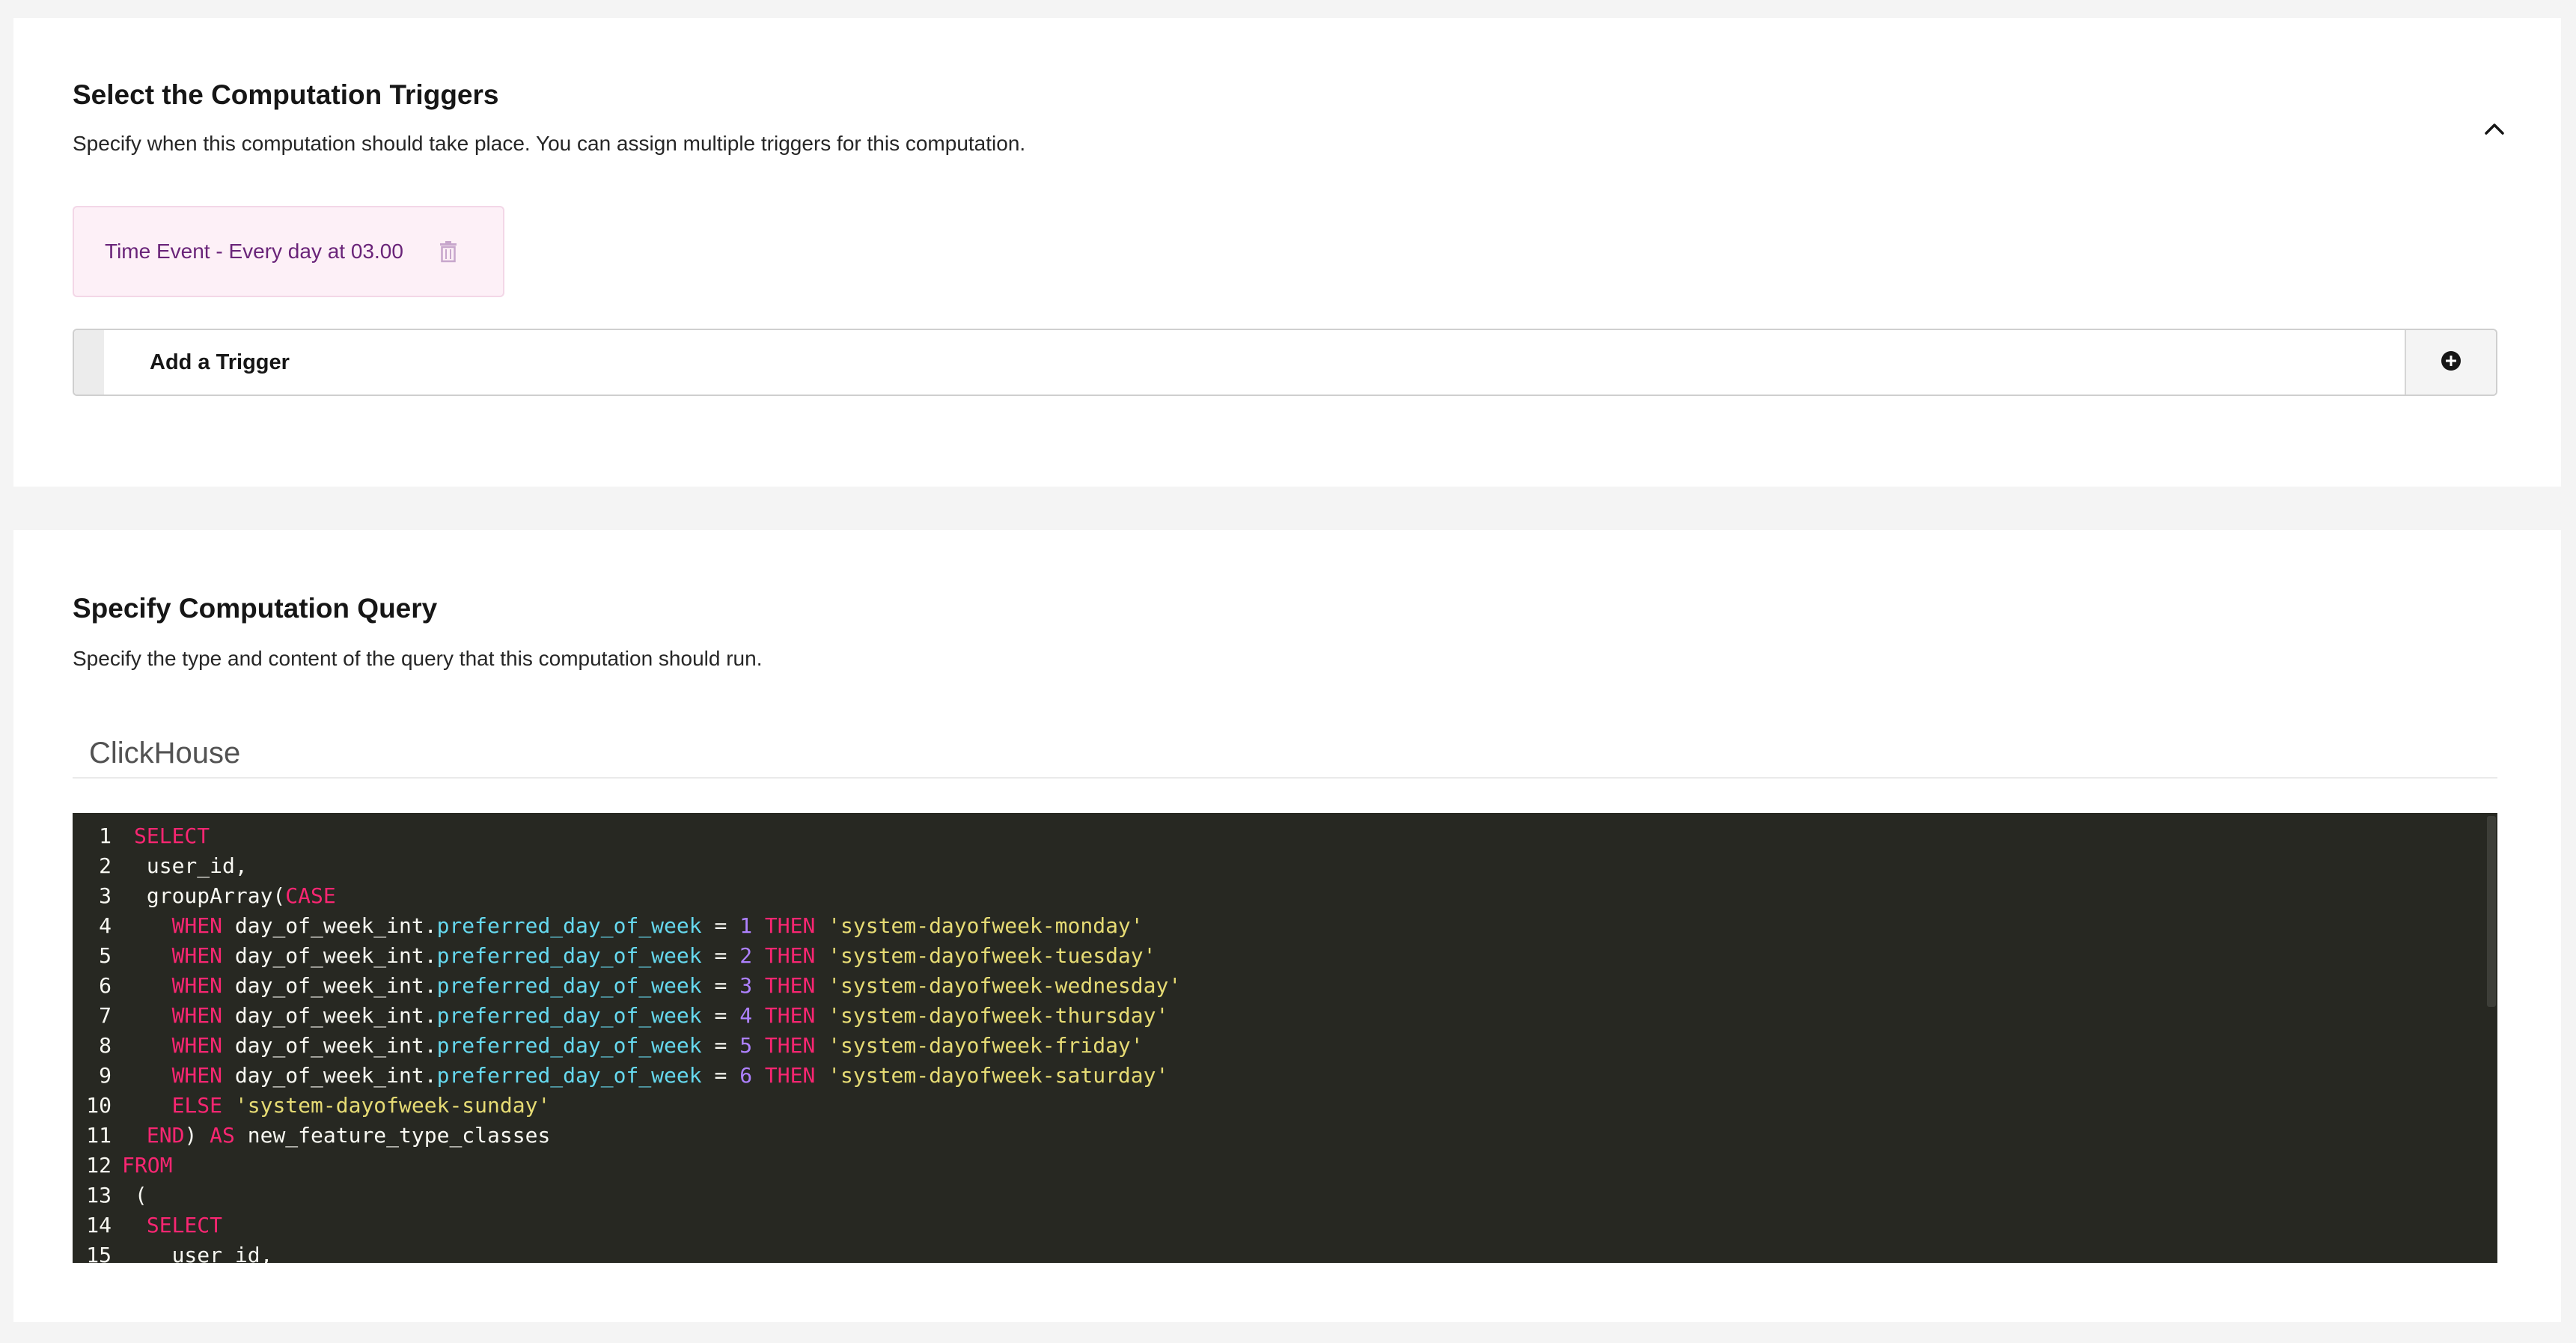 Image resolution: width=2576 pixels, height=1343 pixels. I want to click on triggers-section-title: Select the Computation Triggers, so click(286, 94).